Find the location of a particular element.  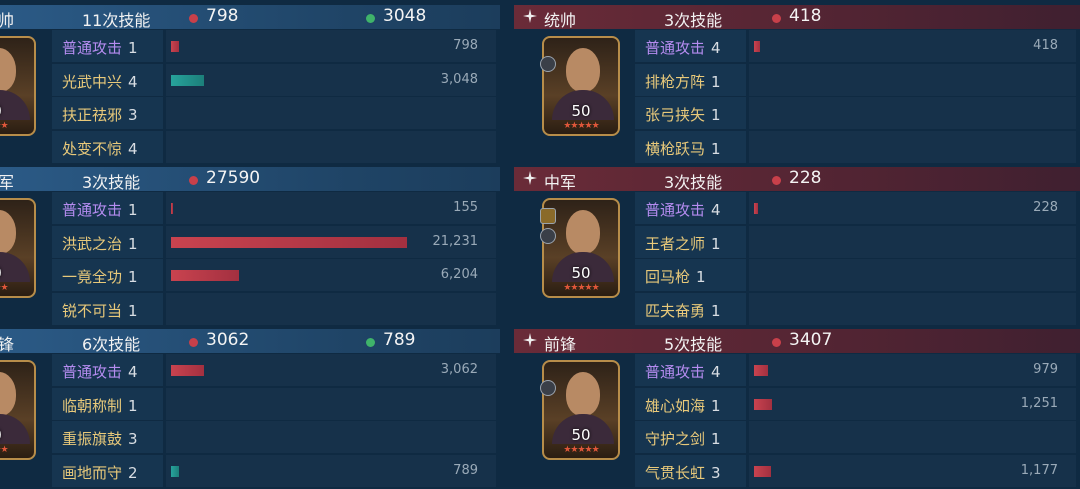

heal-dot-icon is located at coordinates (370, 18).